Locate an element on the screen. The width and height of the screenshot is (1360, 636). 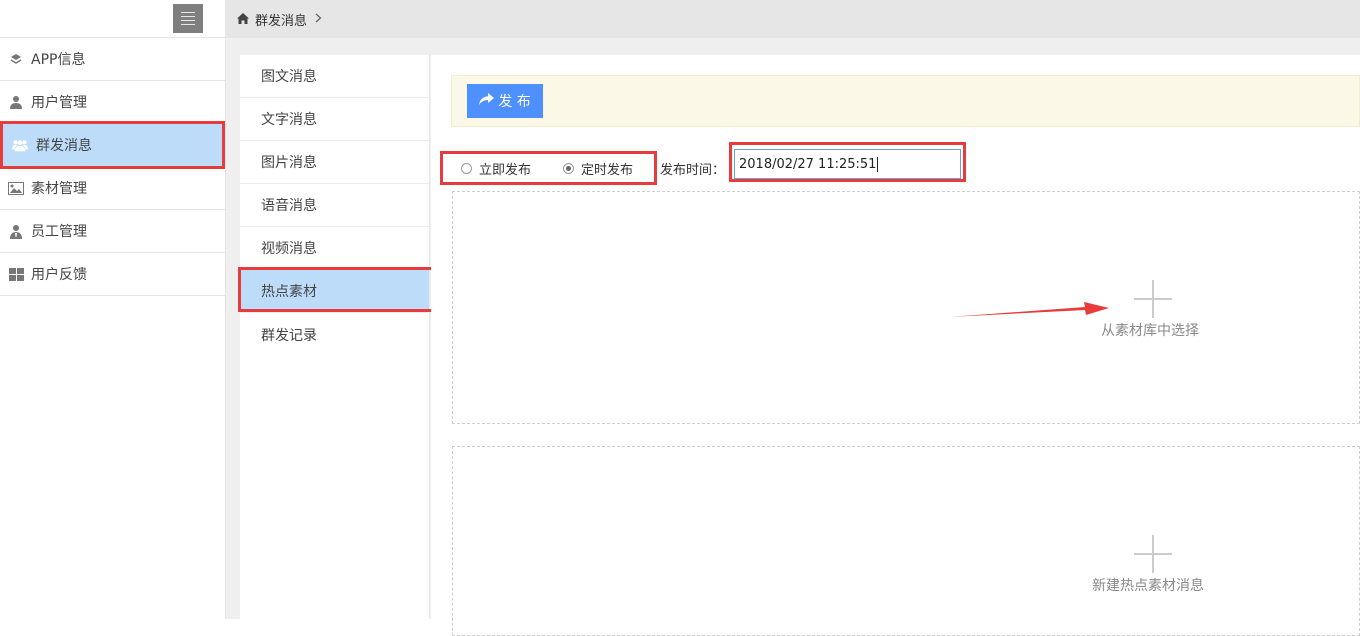
sidebar-header is located at coordinates (112, 19).